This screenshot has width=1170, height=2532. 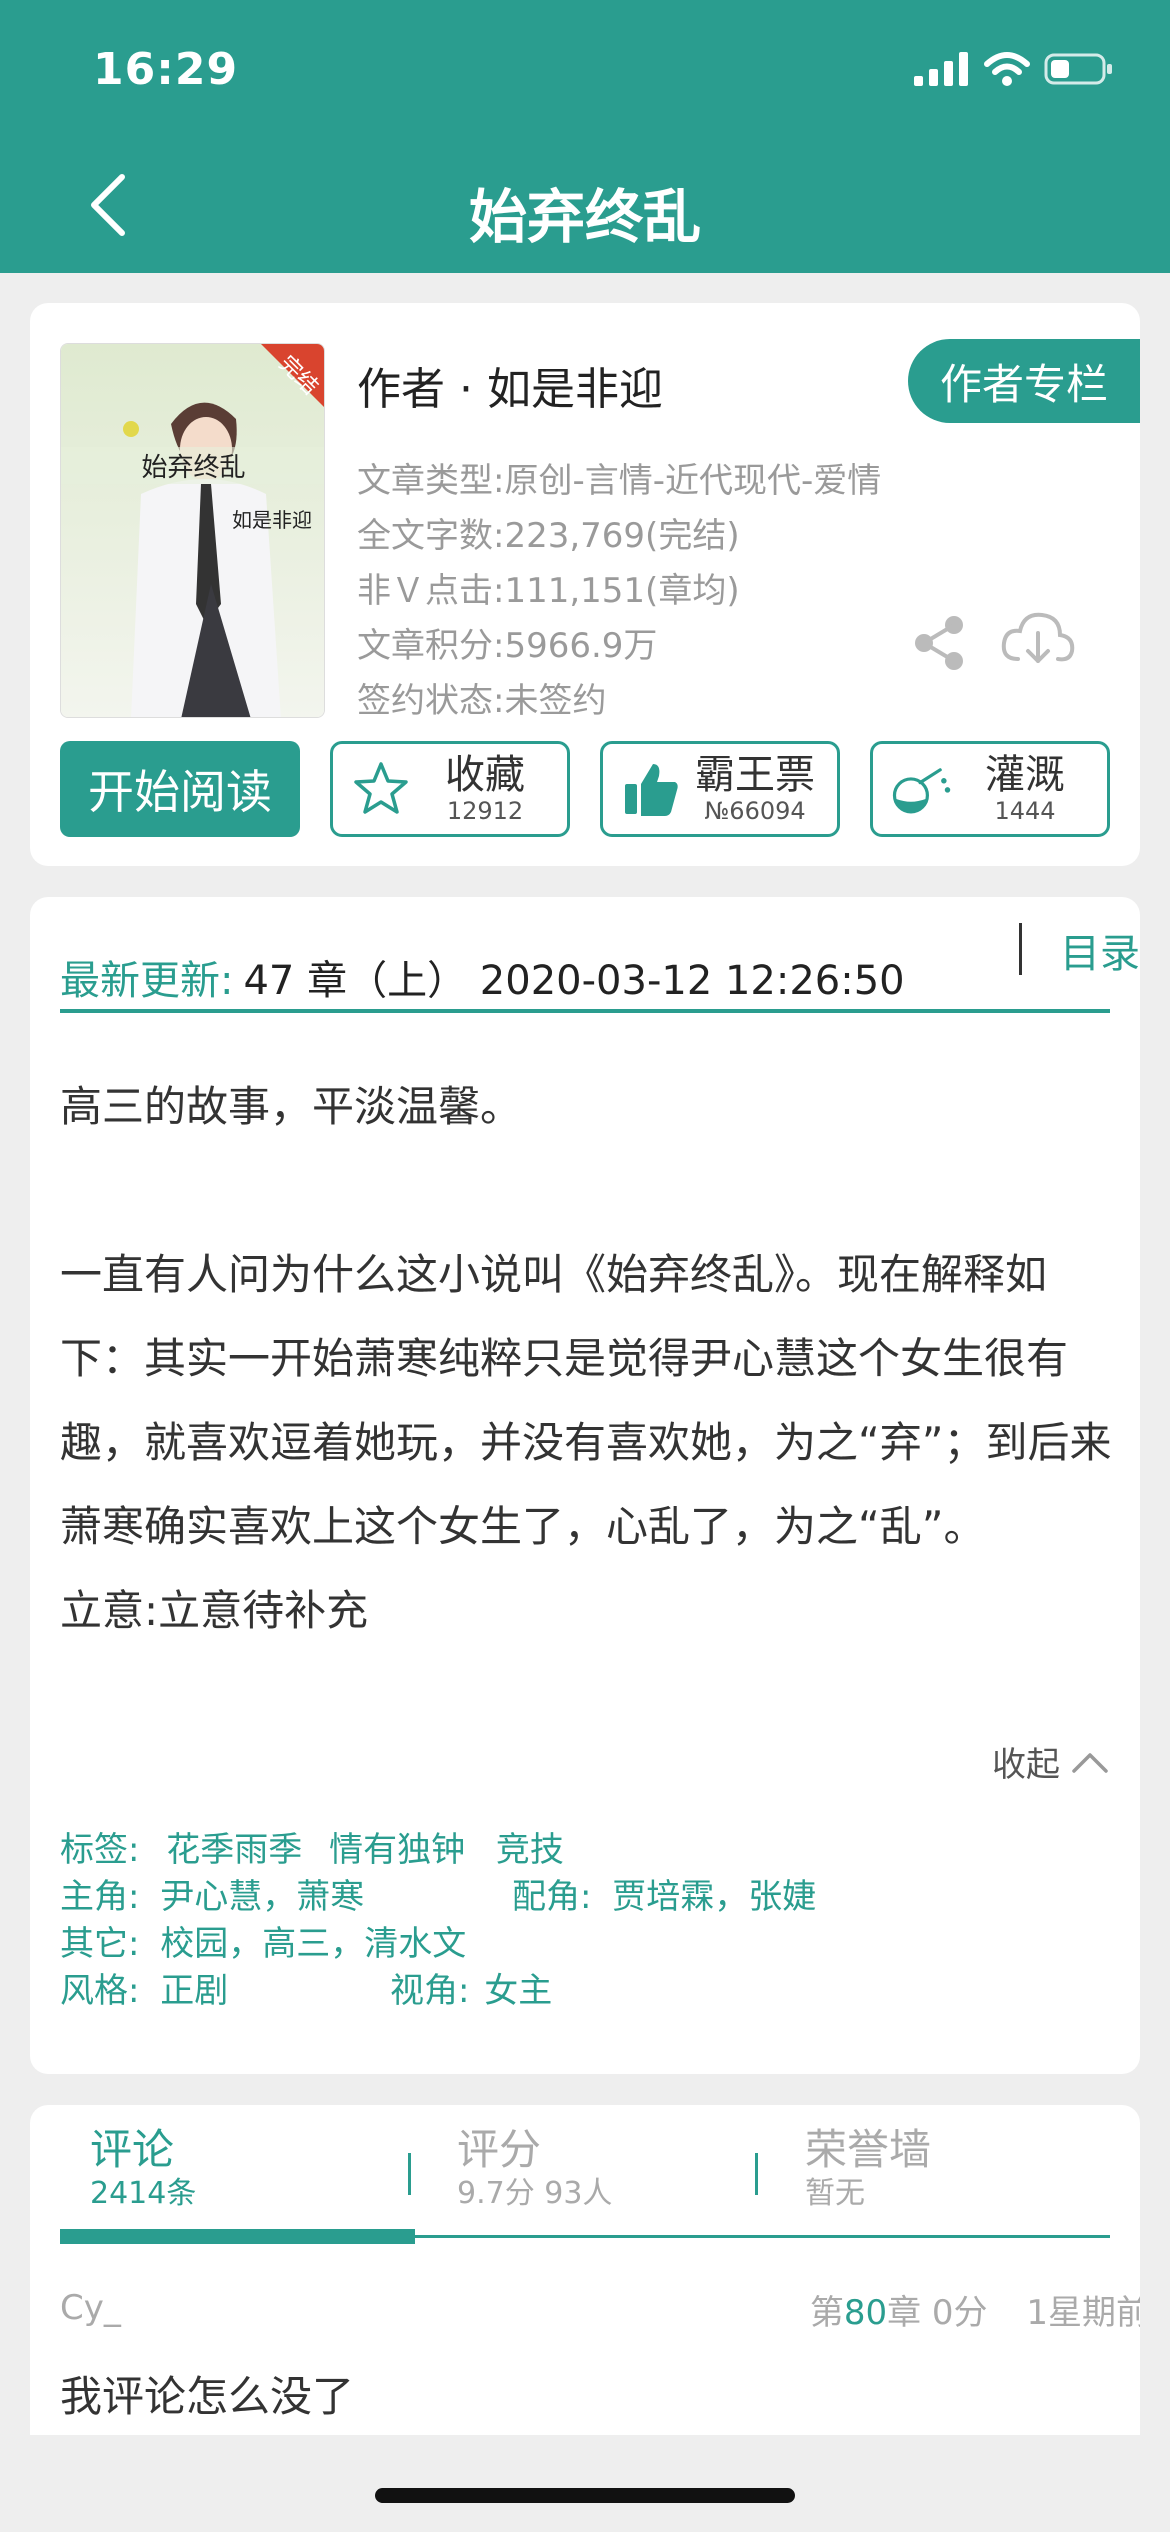 I want to click on support-value: 贾培霖，张婕, so click(x=714, y=1897).